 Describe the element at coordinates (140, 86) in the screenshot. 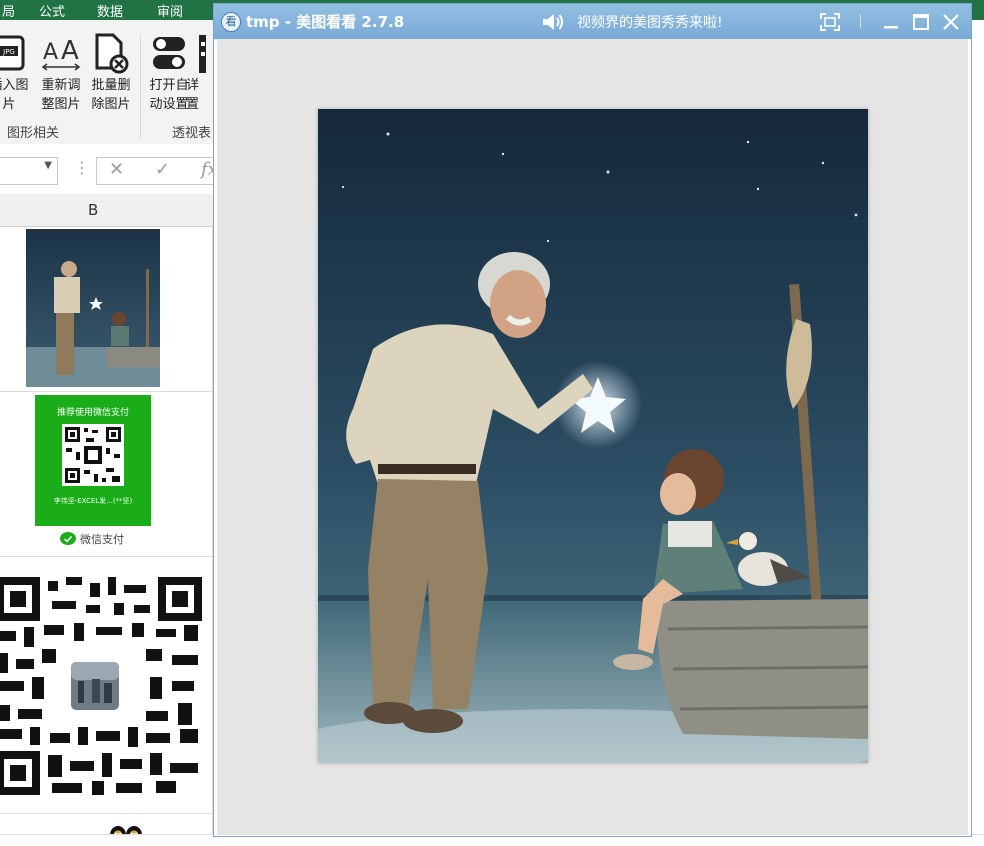

I see `ribbon-separator` at that location.